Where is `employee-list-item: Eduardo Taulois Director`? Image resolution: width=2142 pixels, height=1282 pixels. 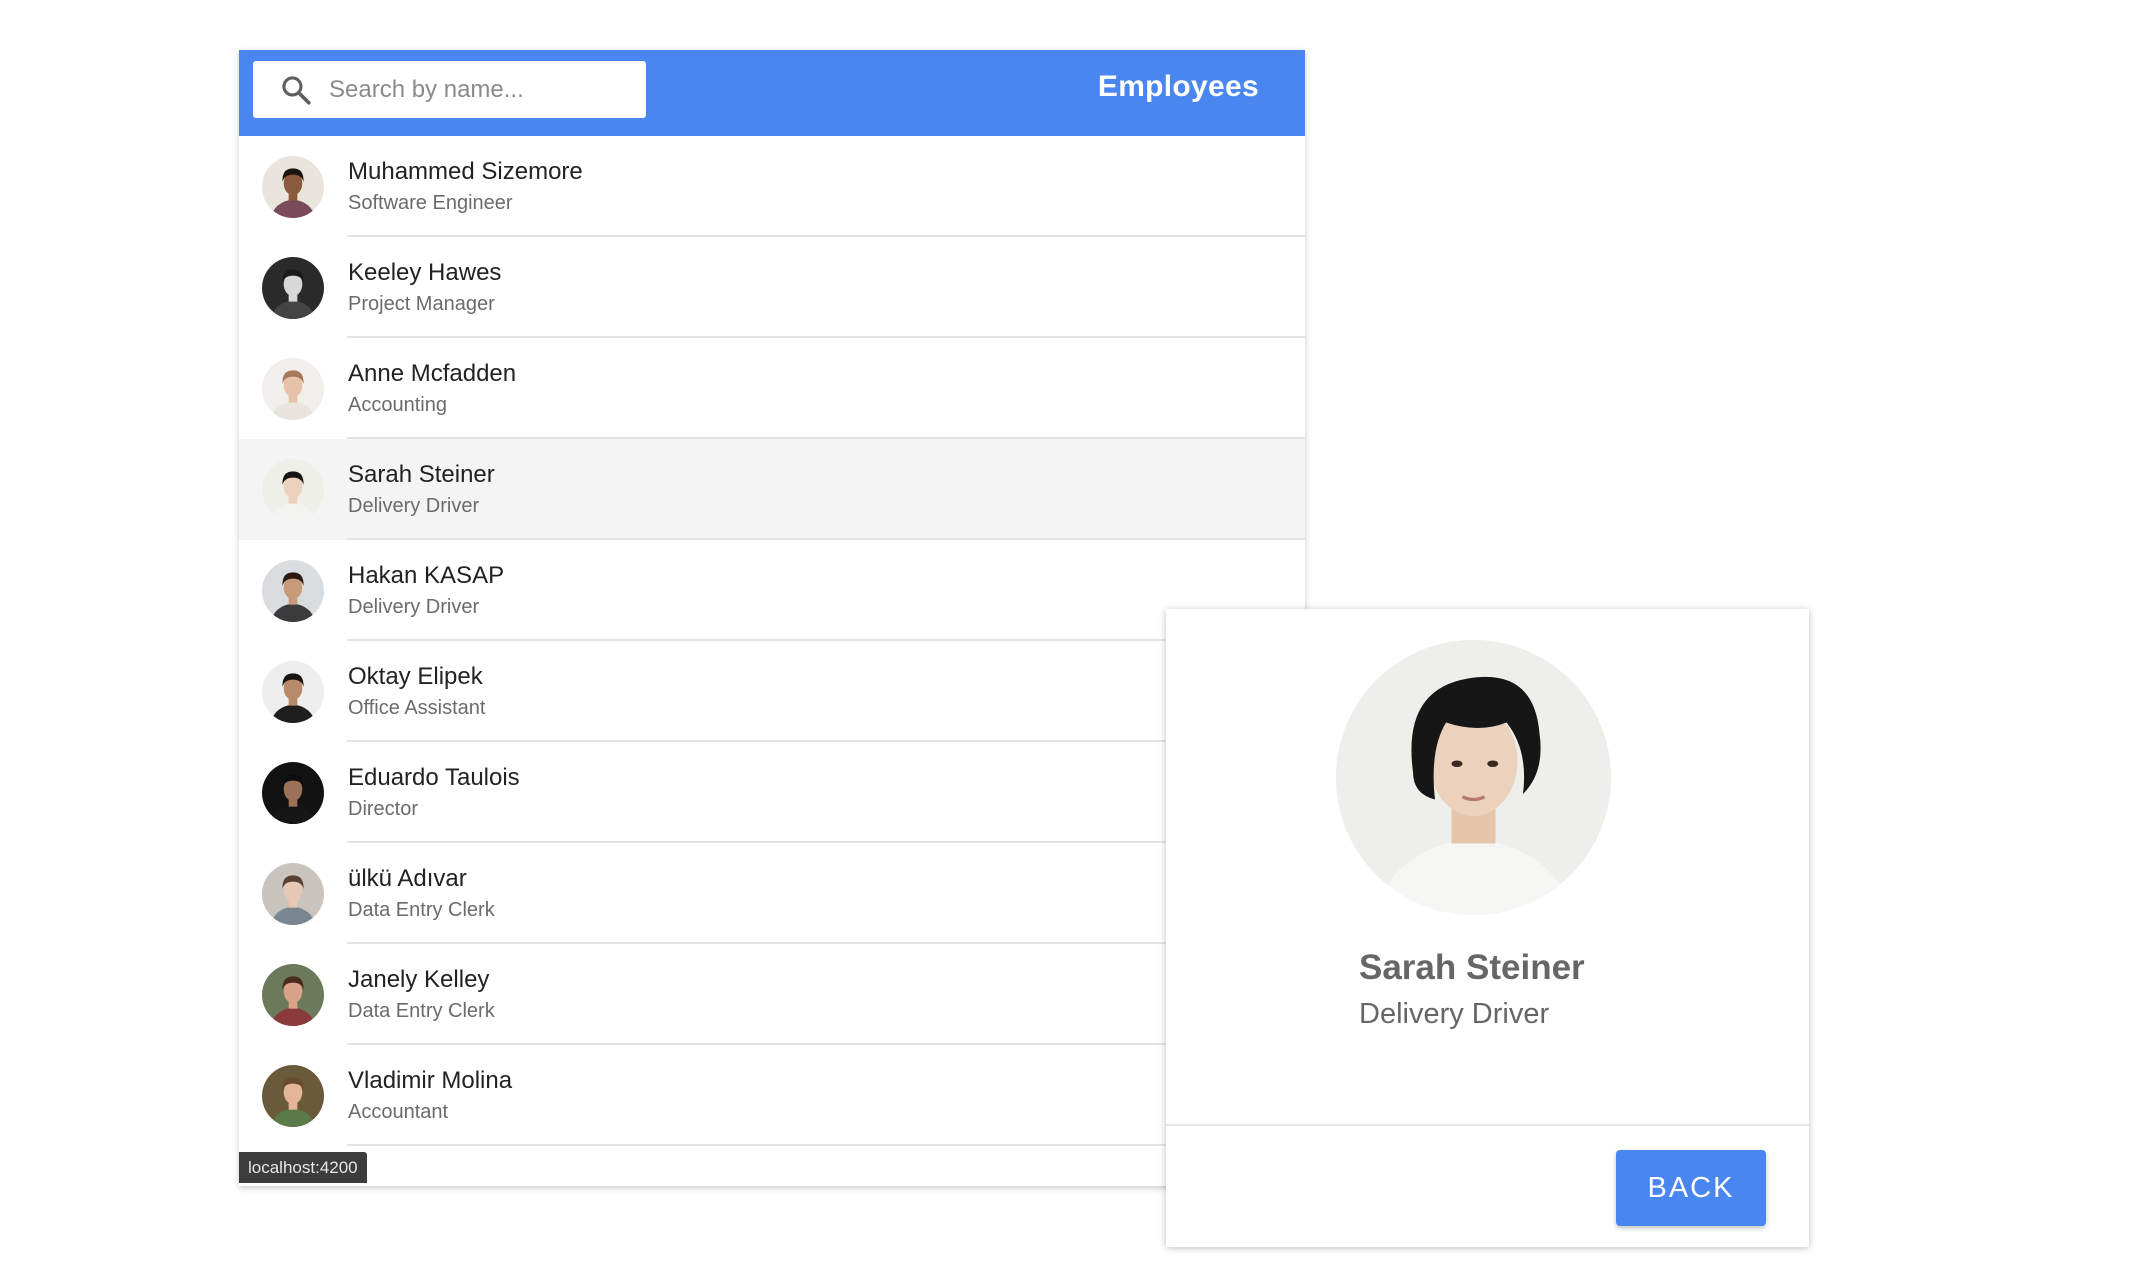 employee-list-item: Eduardo Taulois Director is located at coordinates (772, 792).